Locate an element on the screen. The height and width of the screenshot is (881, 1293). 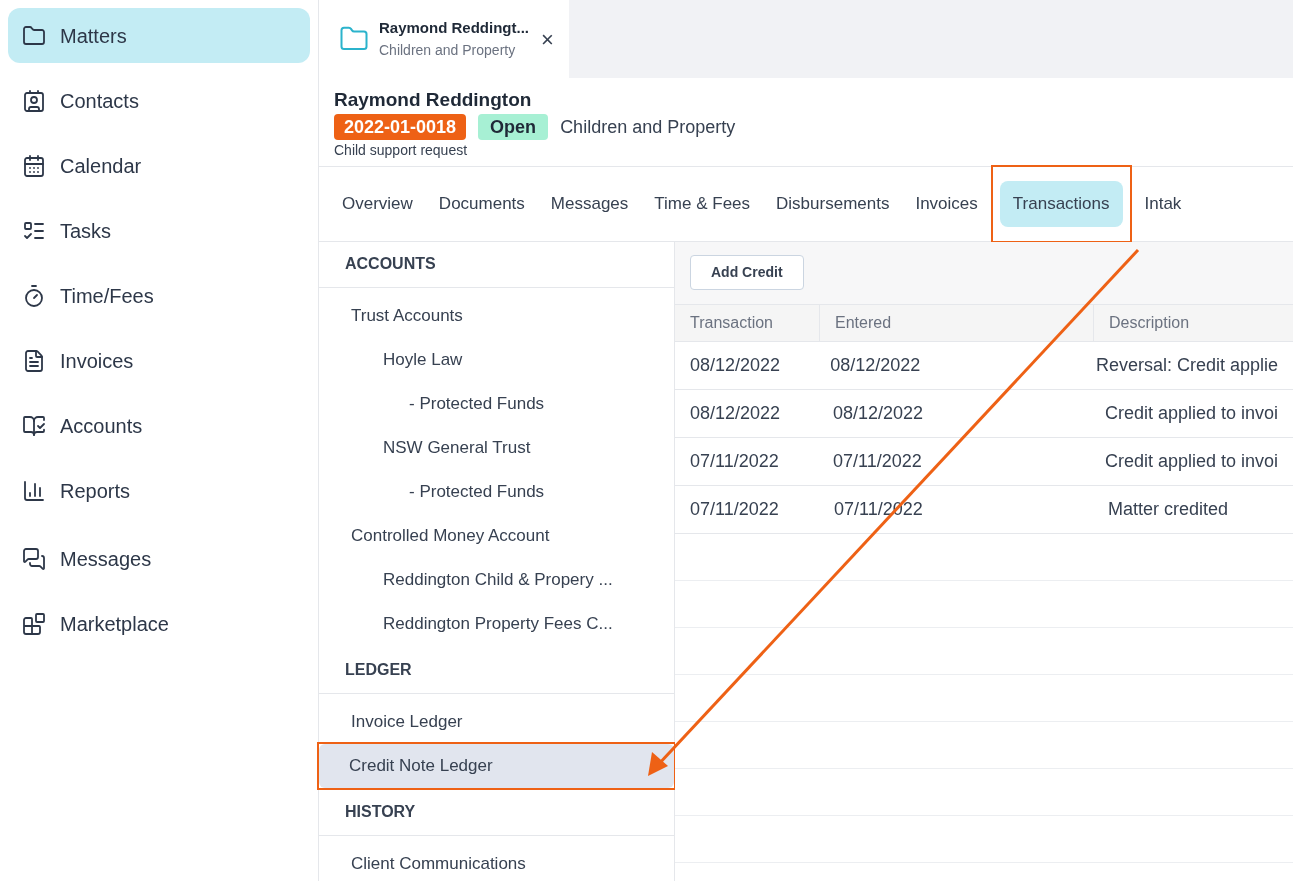
sidebar-nav-item: Contacts is located at coordinates (159, 100).